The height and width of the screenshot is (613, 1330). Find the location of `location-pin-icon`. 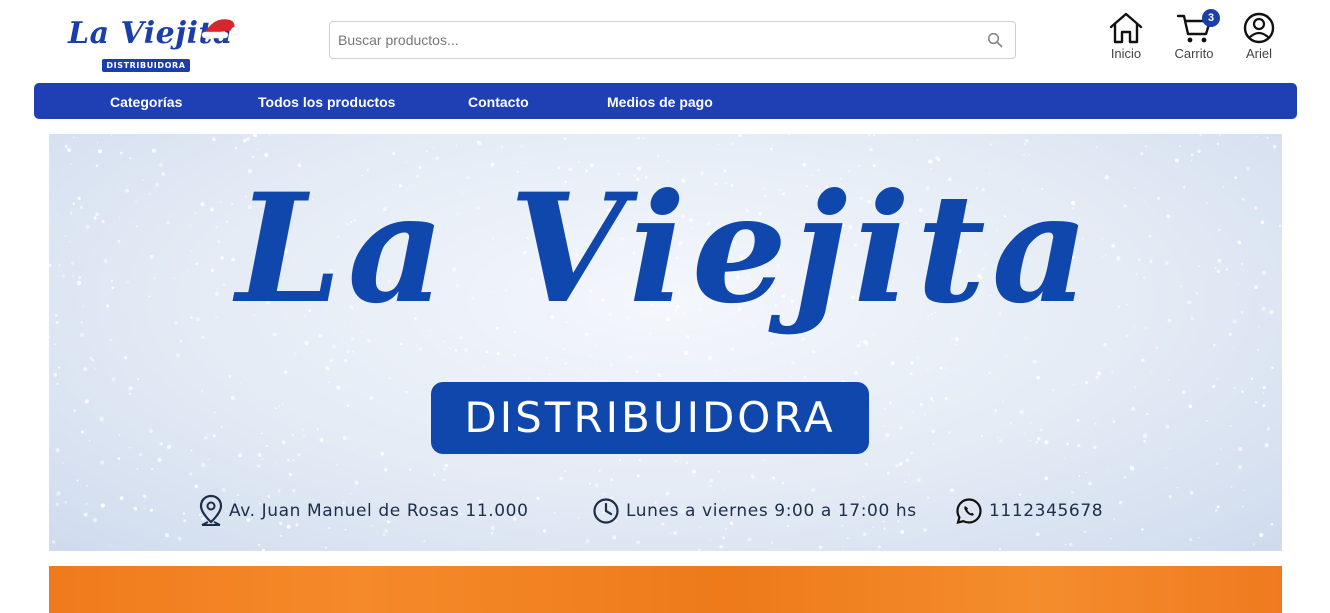

location-pin-icon is located at coordinates (211, 510).